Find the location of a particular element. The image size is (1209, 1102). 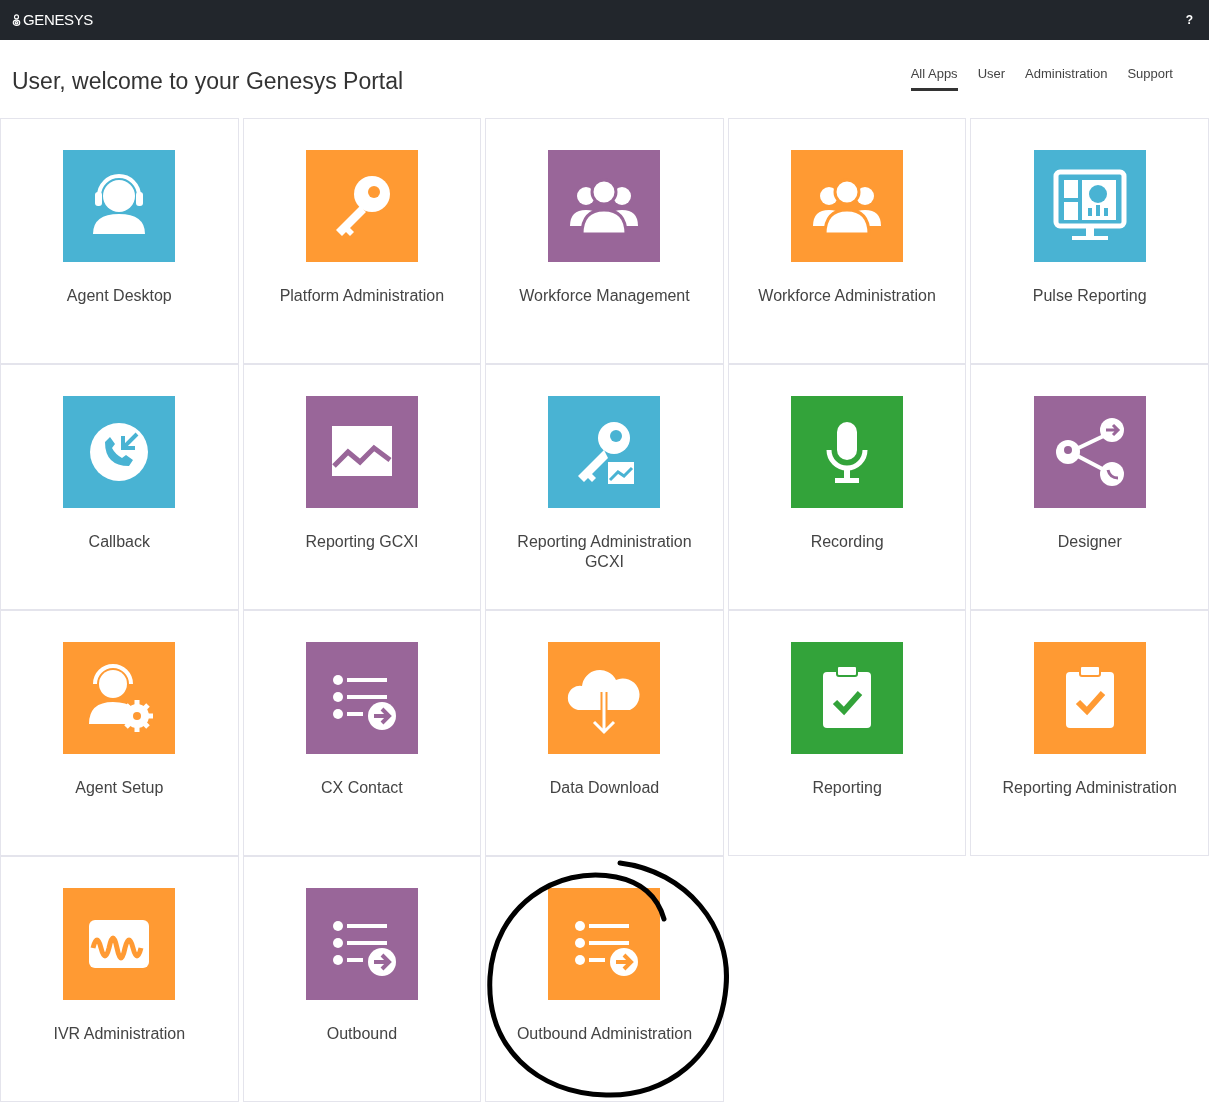

app-tile: Outbound is located at coordinates (362, 979).